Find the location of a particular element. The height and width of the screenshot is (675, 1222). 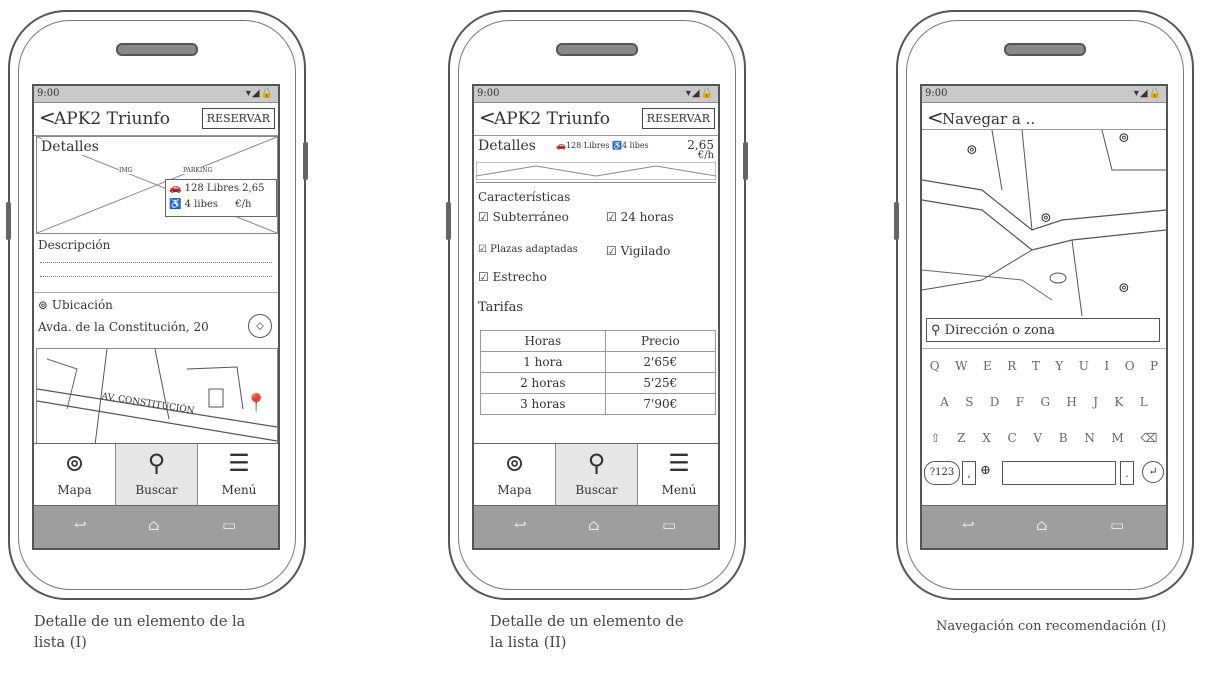

status-icons: ▾◢🔒 is located at coordinates (259, 93).